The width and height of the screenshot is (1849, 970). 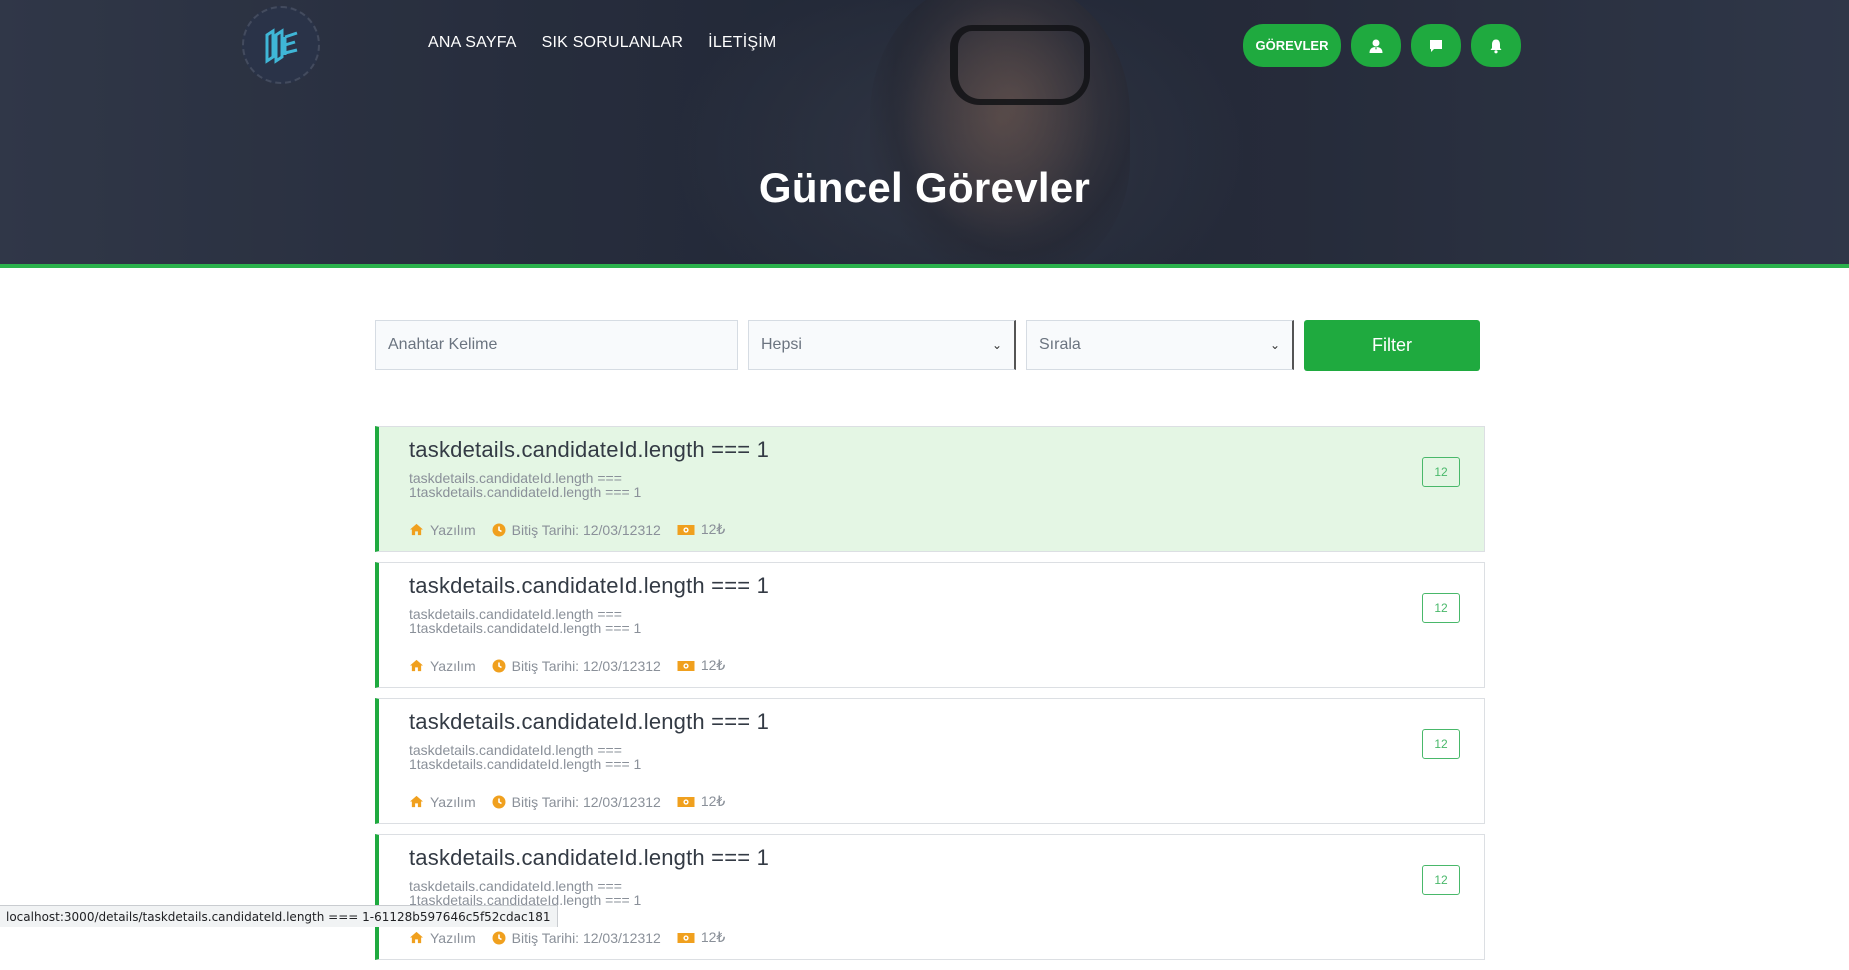 I want to click on site-logo, so click(x=281, y=45).